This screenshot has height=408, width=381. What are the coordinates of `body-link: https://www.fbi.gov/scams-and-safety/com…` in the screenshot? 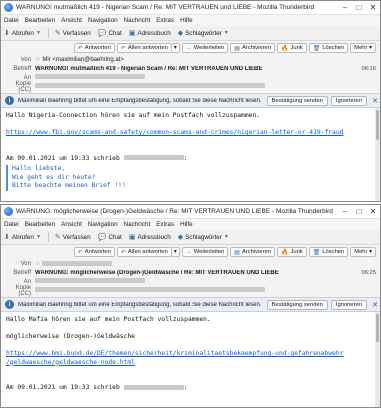 It's located at (174, 132).